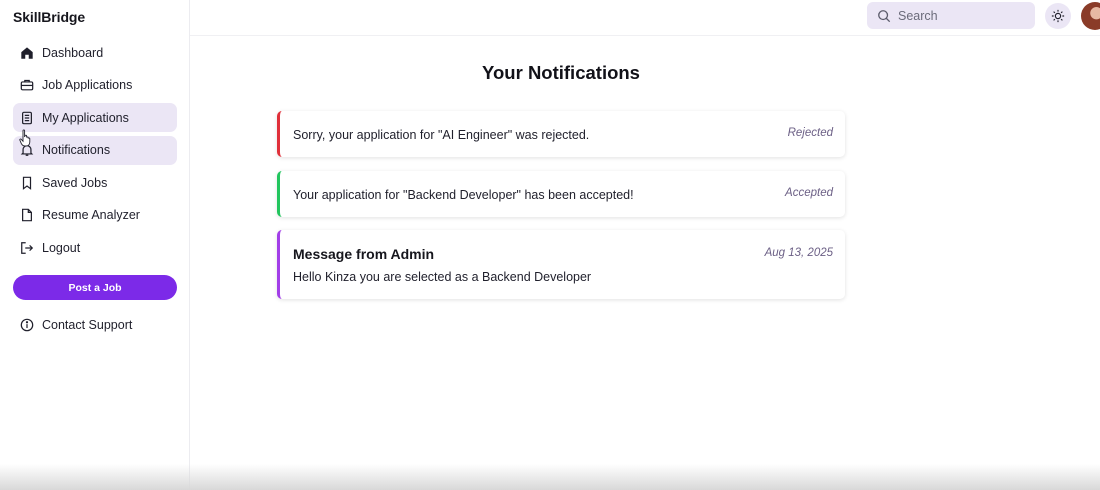 The image size is (1100, 490). I want to click on sidebar-item-label: Logout, so click(61, 247).